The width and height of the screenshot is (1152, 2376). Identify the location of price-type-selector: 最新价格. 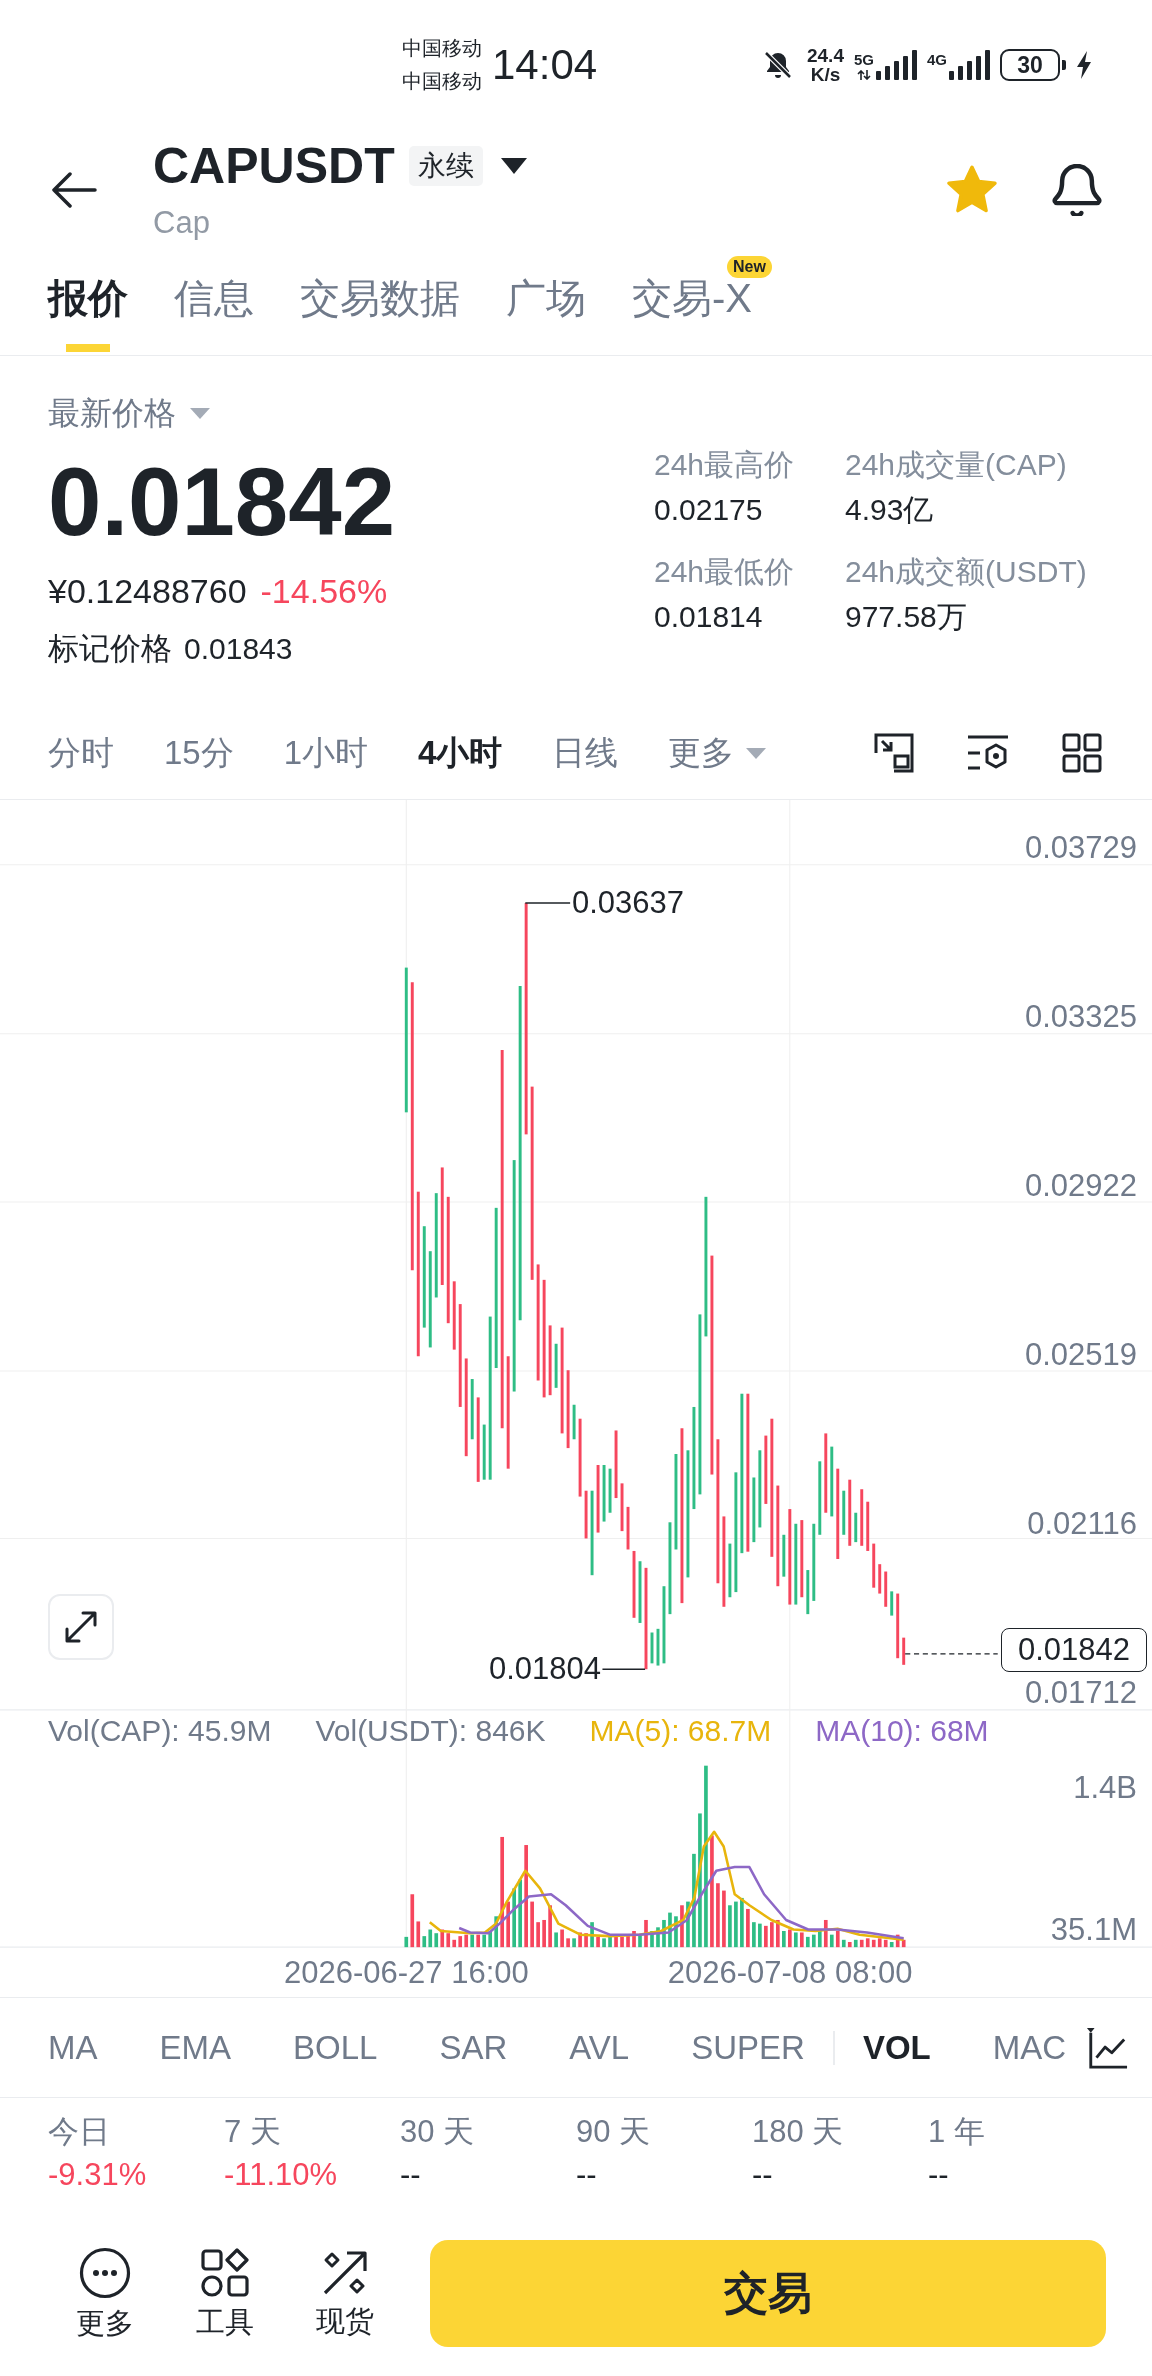
(129, 413).